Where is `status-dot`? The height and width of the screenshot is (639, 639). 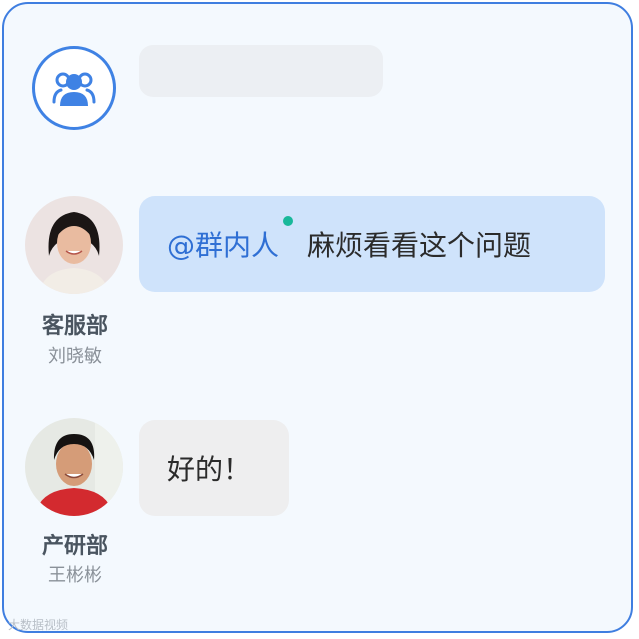 status-dot is located at coordinates (288, 221).